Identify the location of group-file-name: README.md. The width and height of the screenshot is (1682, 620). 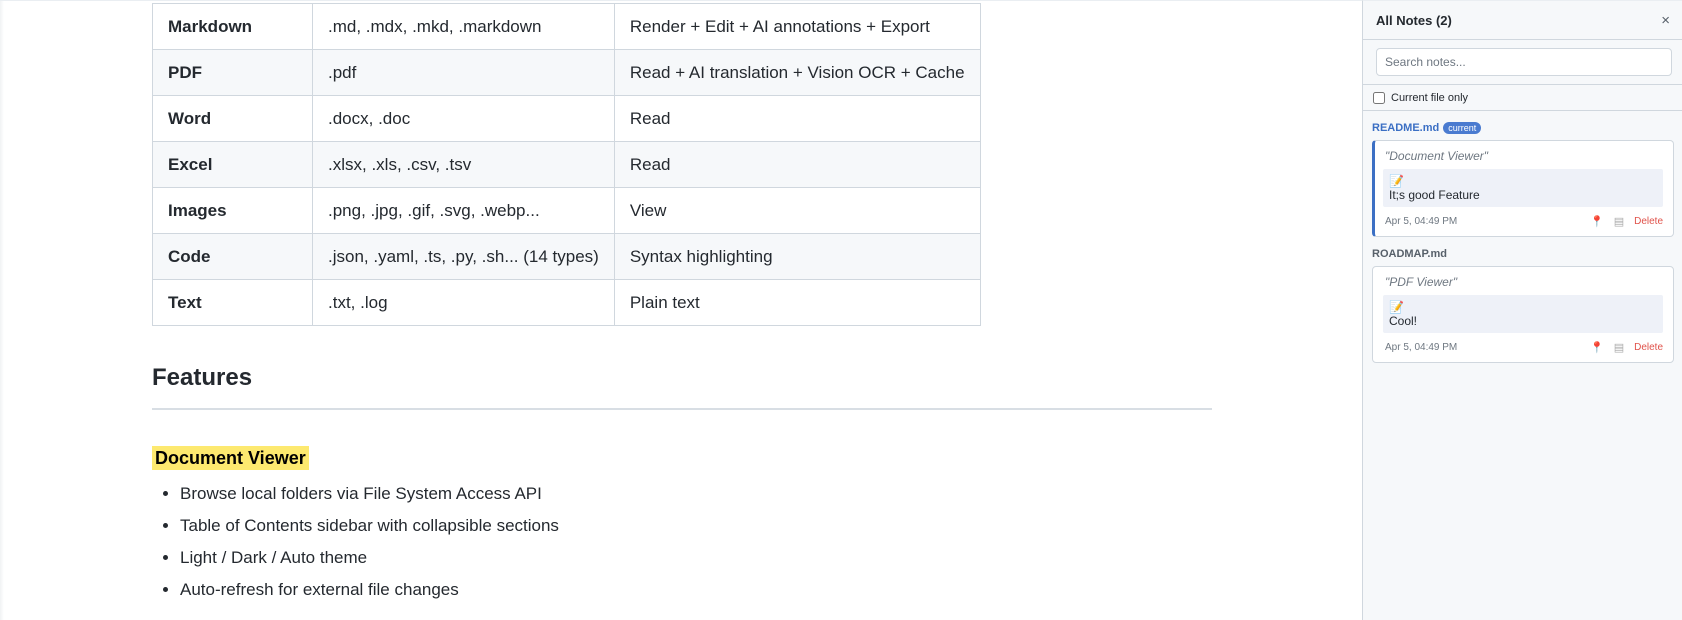
(1406, 128).